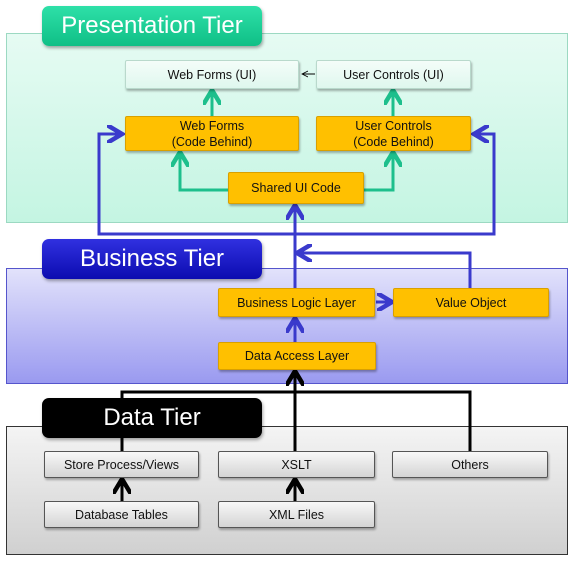  Describe the element at coordinates (393, 74) in the screenshot. I see `user-controls-ui-box: User Controls (UI)` at that location.